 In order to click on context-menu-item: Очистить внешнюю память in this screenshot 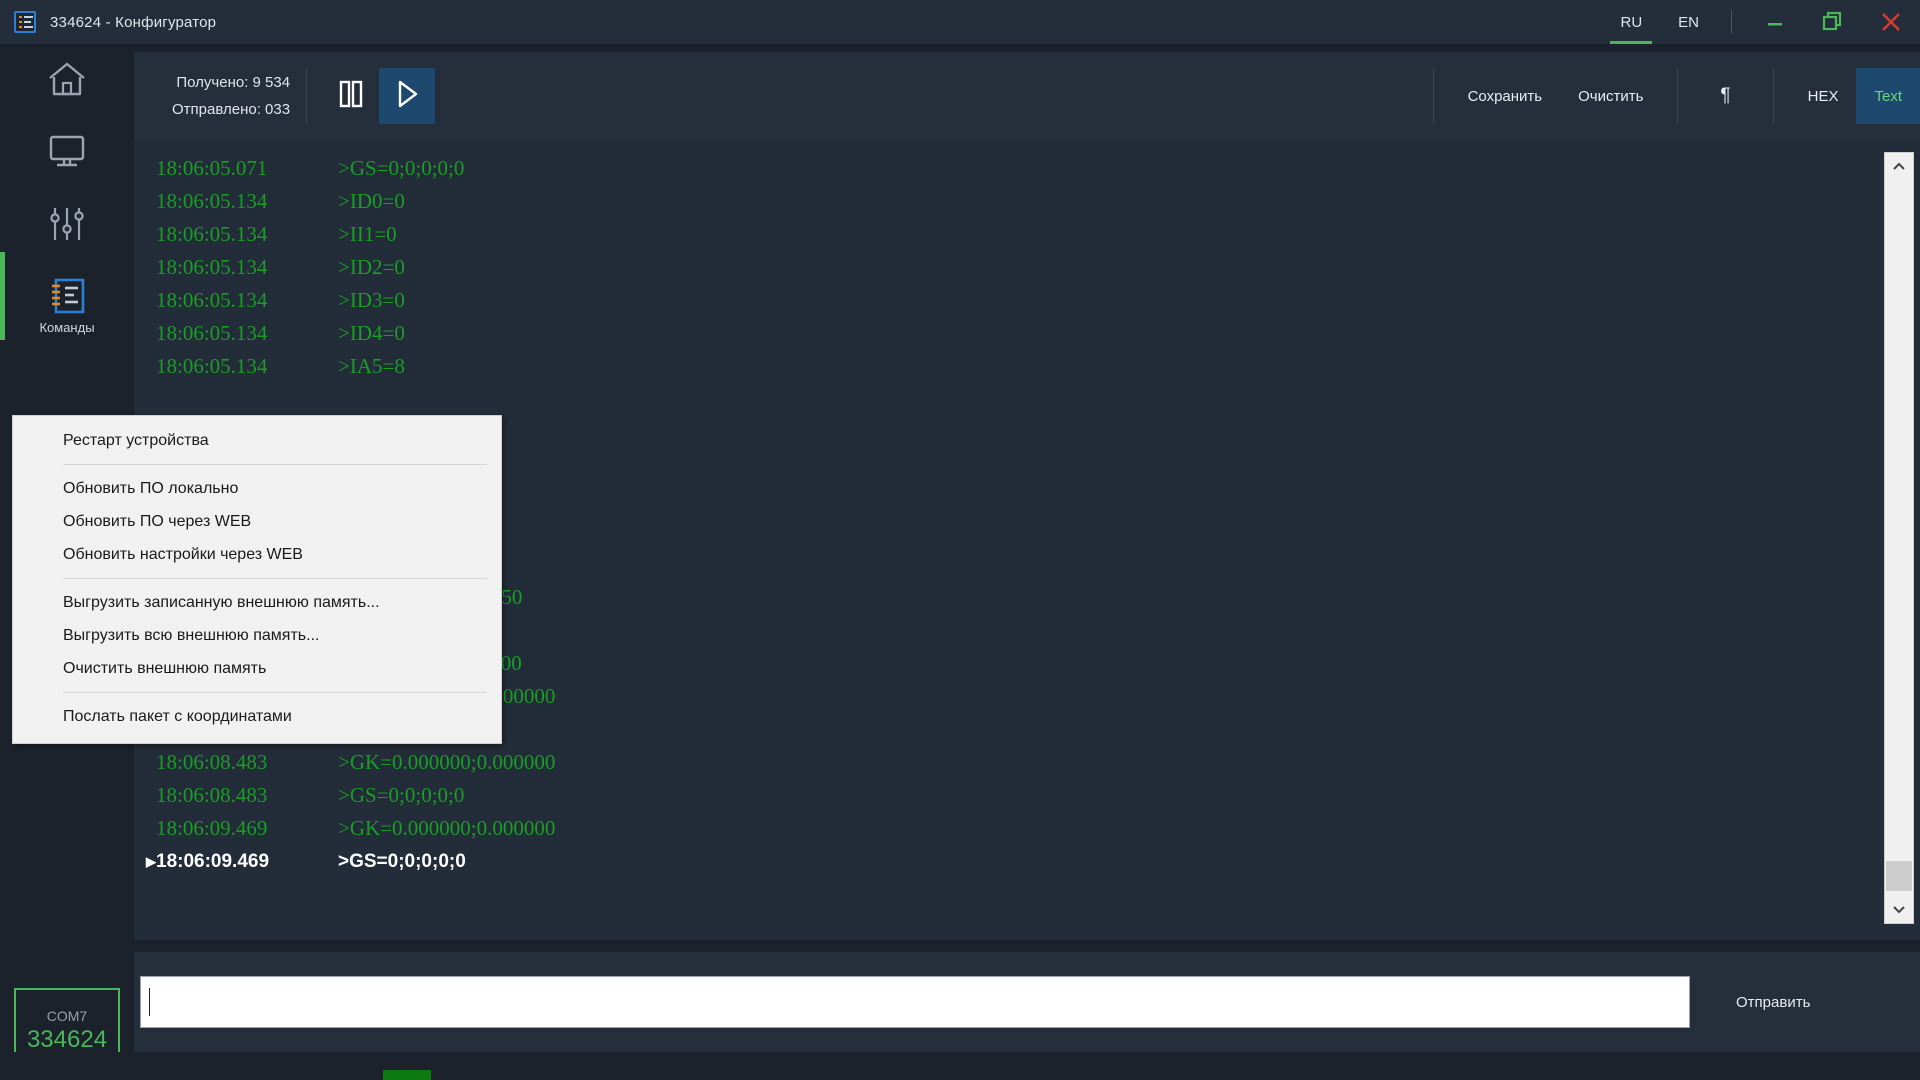, I will do `click(257, 668)`.